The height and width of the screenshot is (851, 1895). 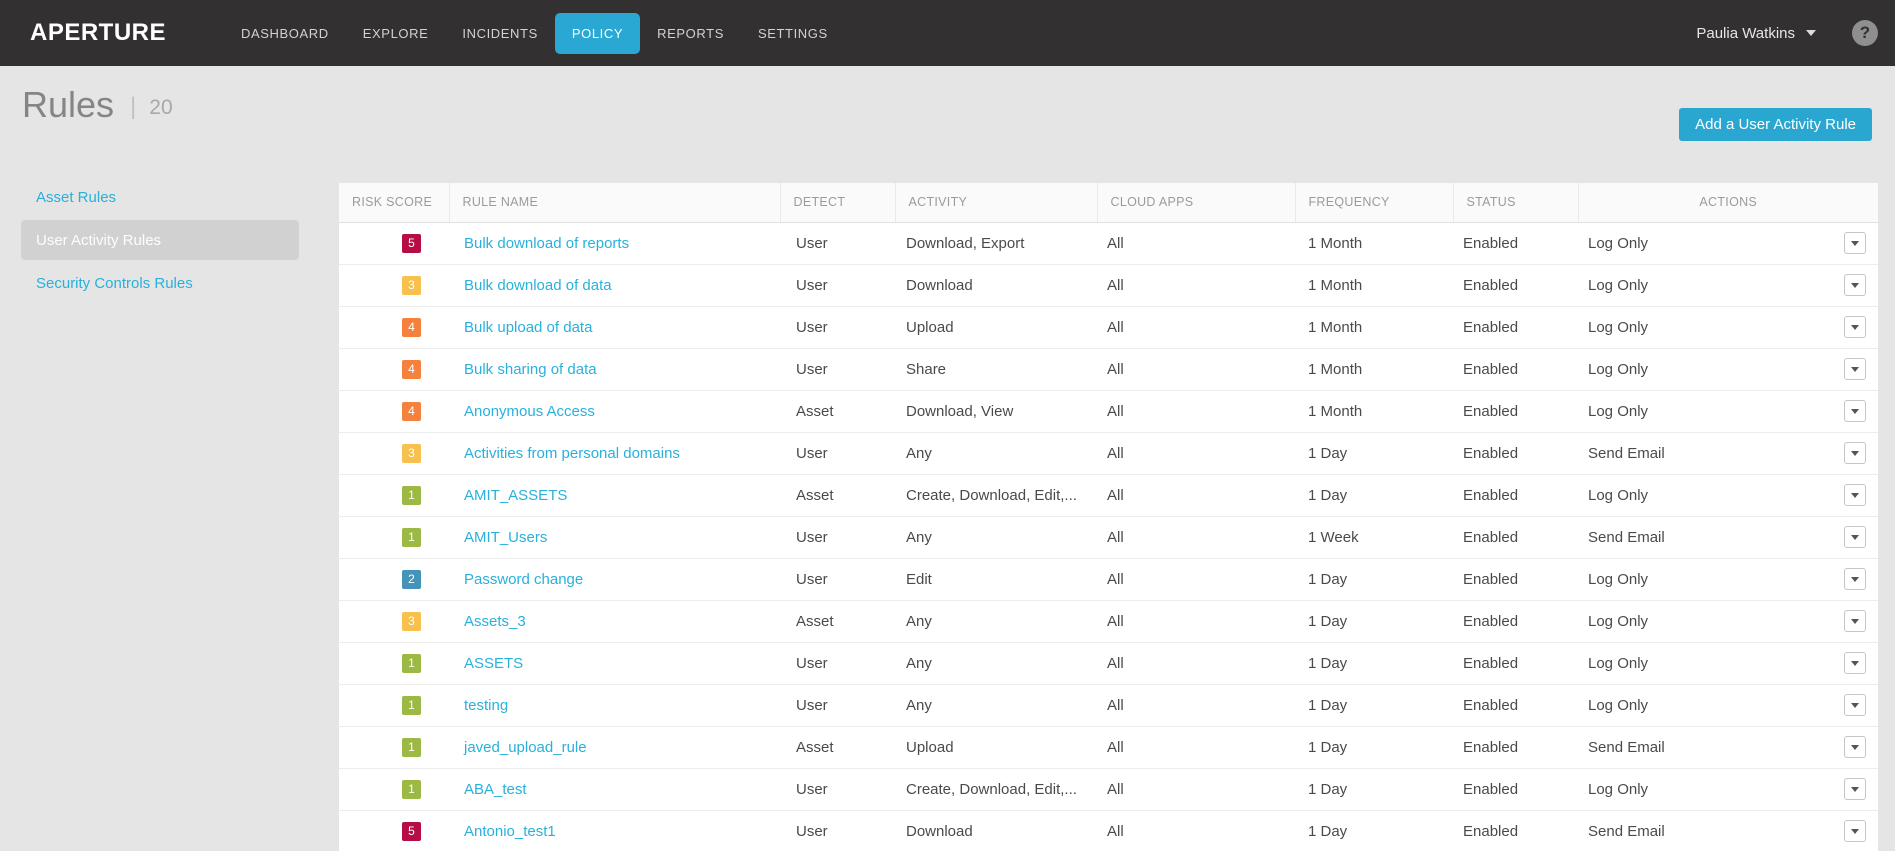 What do you see at coordinates (538, 285) in the screenshot?
I see `rule-name-link: Bulk download of data` at bounding box center [538, 285].